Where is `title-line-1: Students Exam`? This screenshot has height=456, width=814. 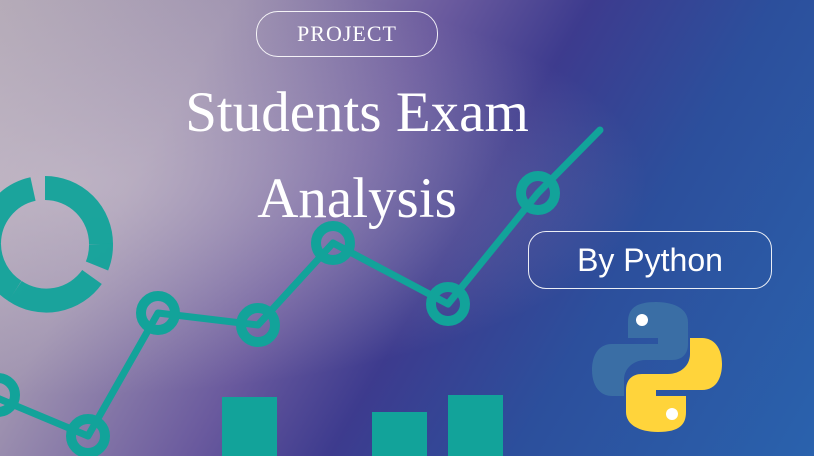 title-line-1: Students Exam is located at coordinates (357, 112).